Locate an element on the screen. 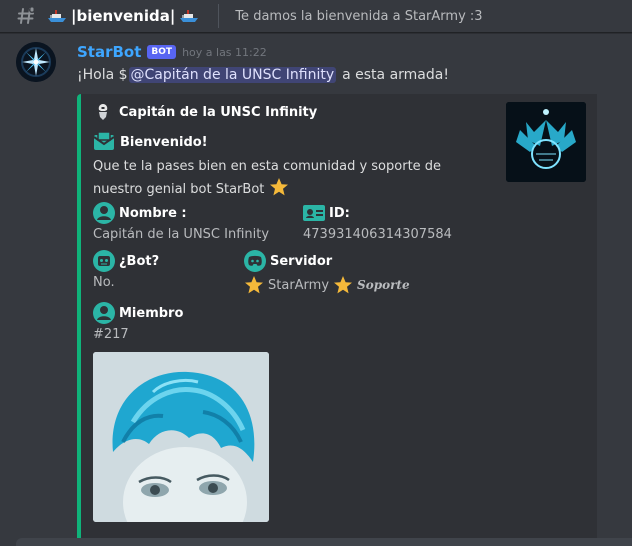 This screenshot has height=546, width=632. field-value-servidor: StarArmy Soporte is located at coordinates (327, 285).